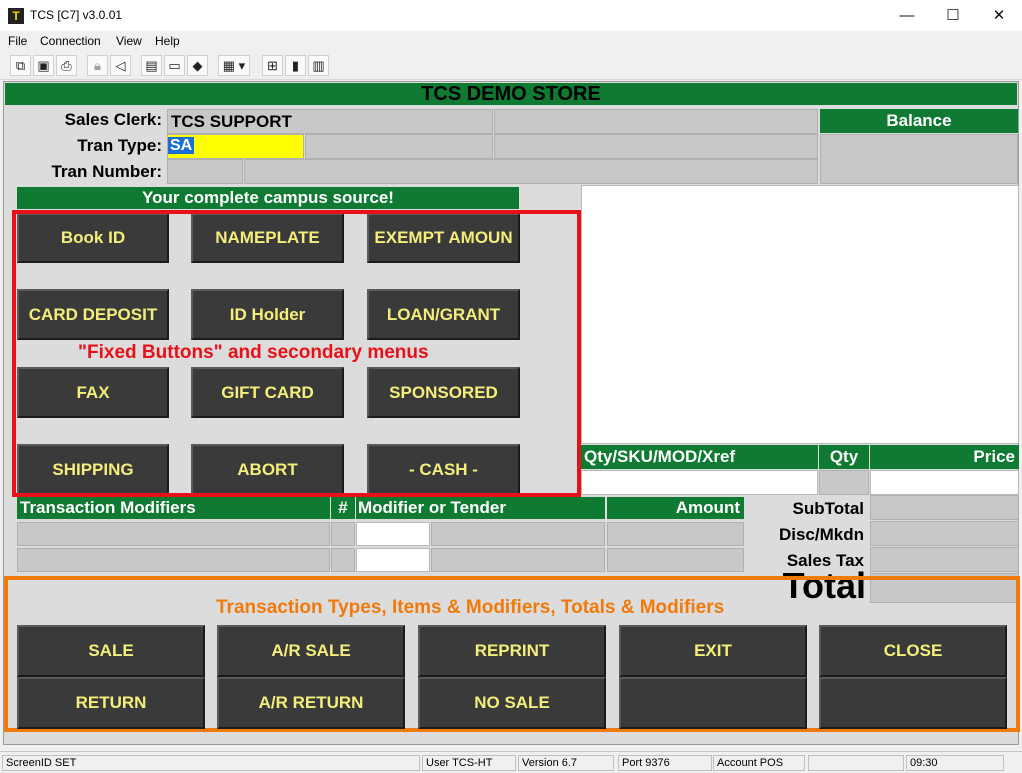  I want to click on sales-clerk-value: TCS SUPPORT, so click(330, 121).